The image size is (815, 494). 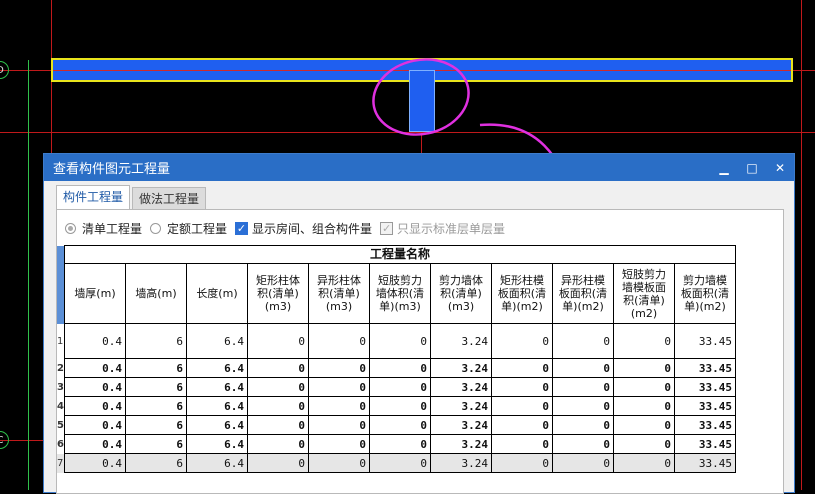 What do you see at coordinates (303, 228) in the screenshot?
I see `checkbox-show-rooms: ✓ 显示房间、组合构件量` at bounding box center [303, 228].